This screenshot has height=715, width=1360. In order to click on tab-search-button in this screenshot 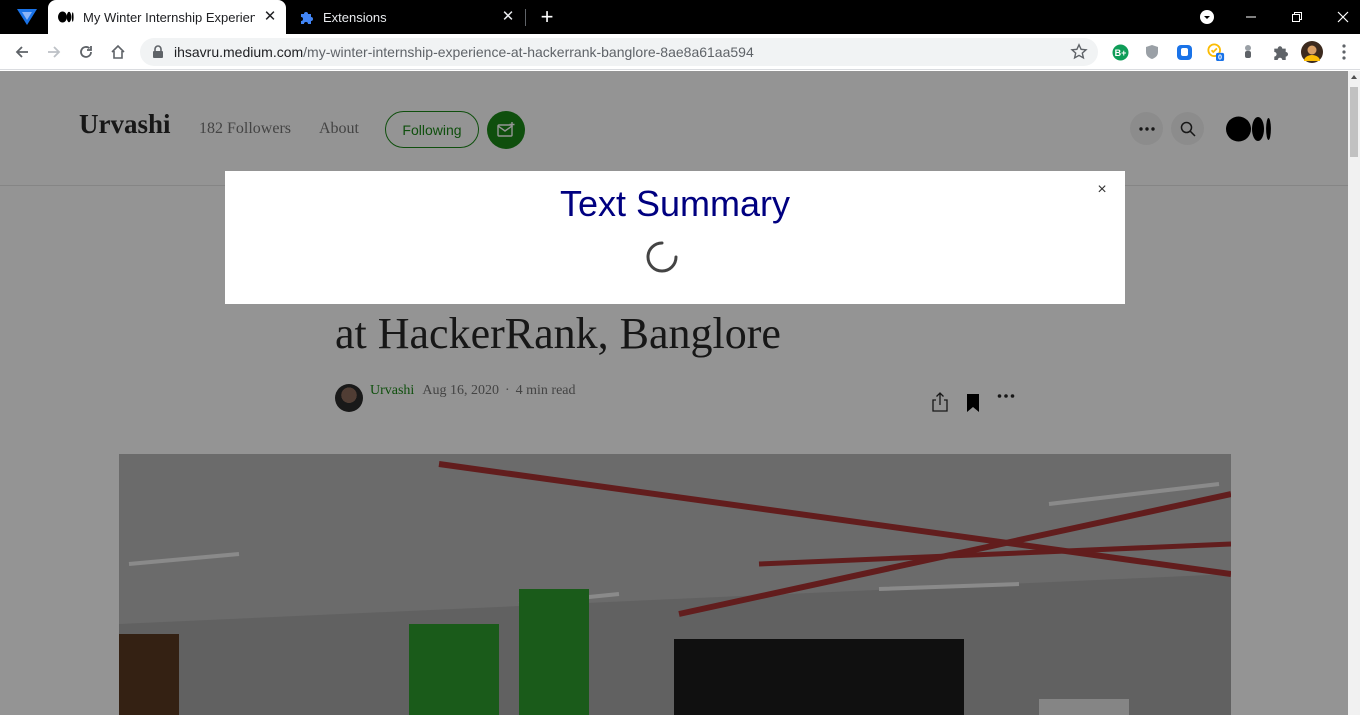, I will do `click(1207, 17)`.